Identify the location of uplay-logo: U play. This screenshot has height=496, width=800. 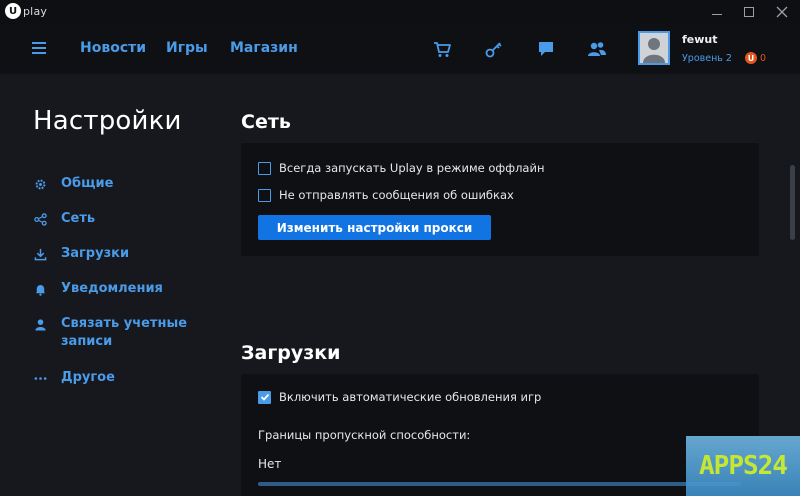
(26, 11).